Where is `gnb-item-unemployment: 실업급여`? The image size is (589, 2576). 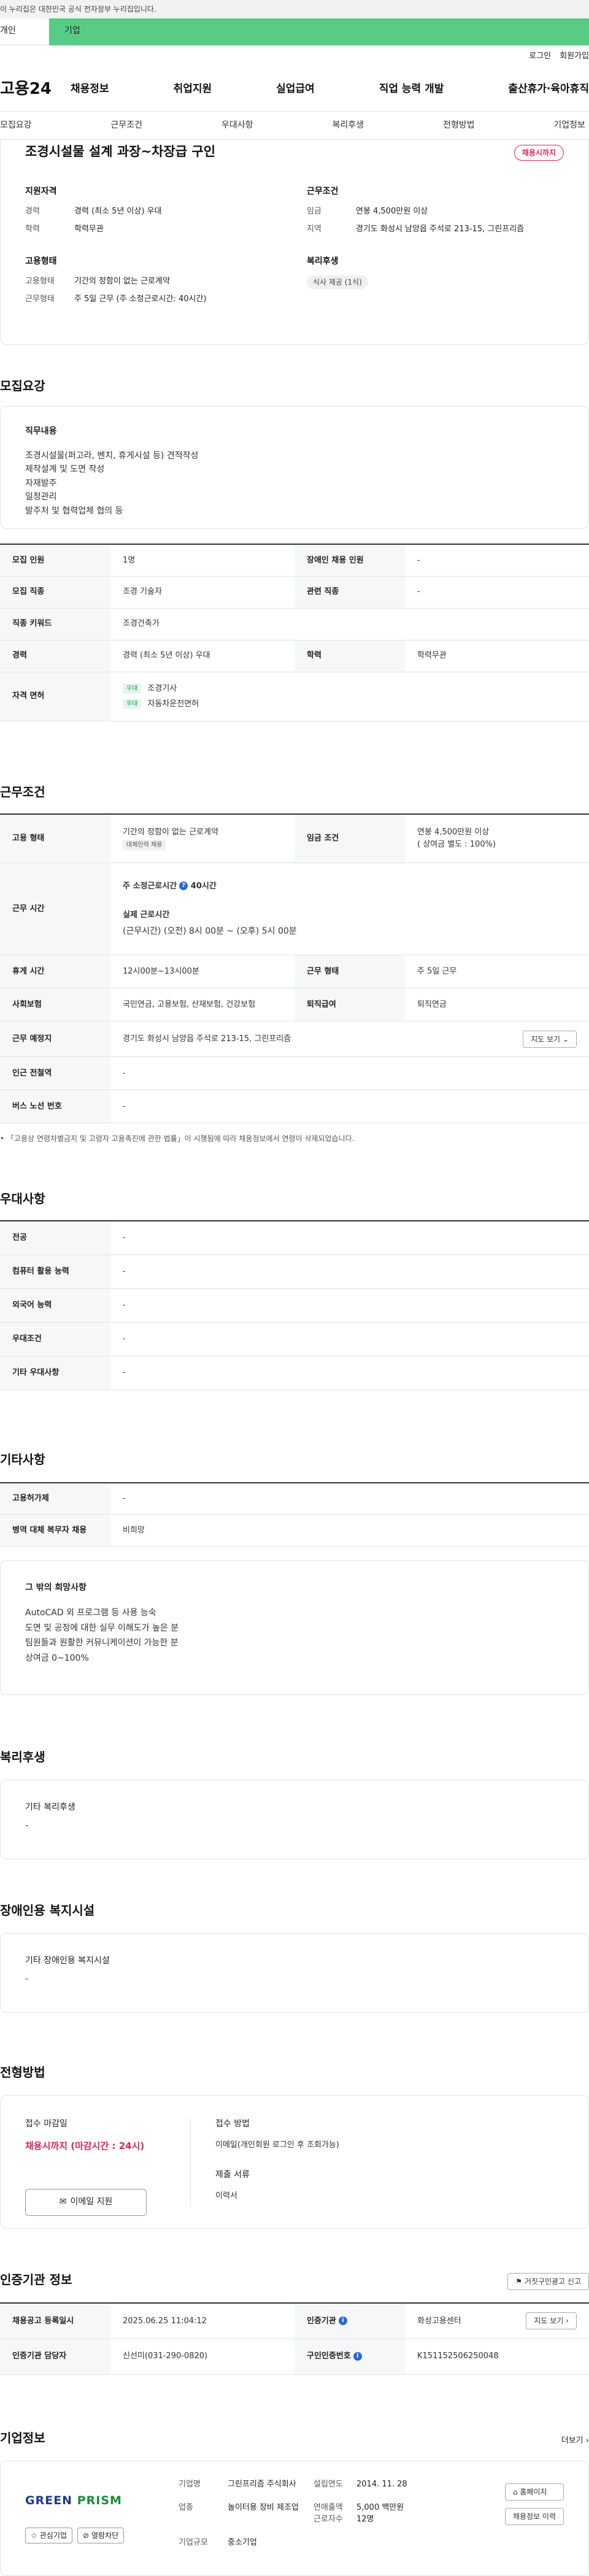
gnb-item-unemployment: 실업급여 is located at coordinates (295, 90).